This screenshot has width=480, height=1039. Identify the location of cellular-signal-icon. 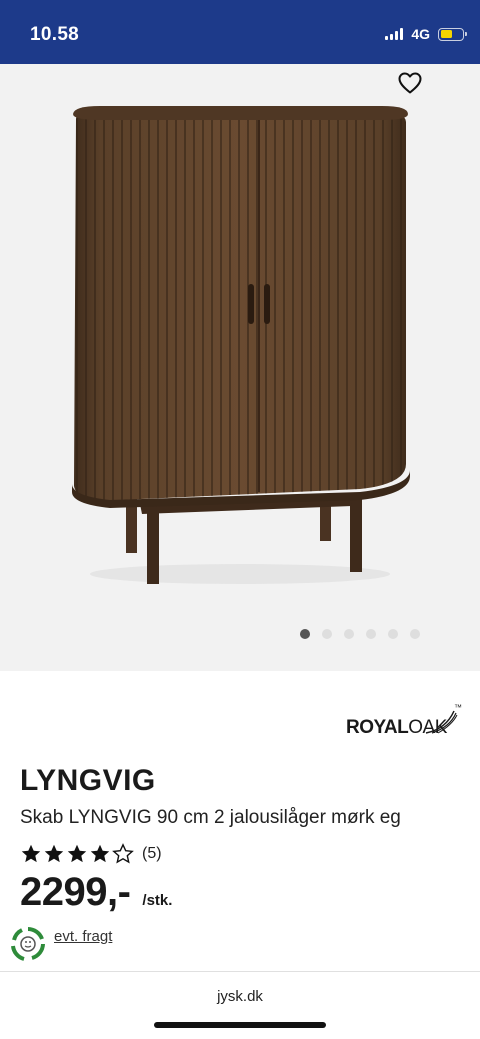
(394, 34).